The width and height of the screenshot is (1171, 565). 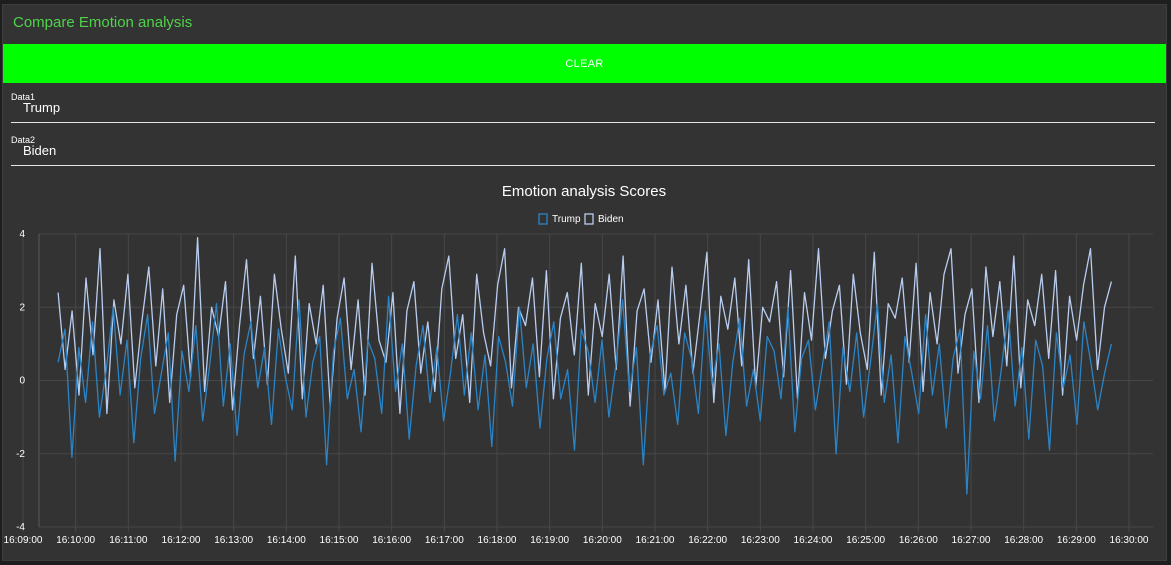 I want to click on legend-label-biden: Biden, so click(x=611, y=219).